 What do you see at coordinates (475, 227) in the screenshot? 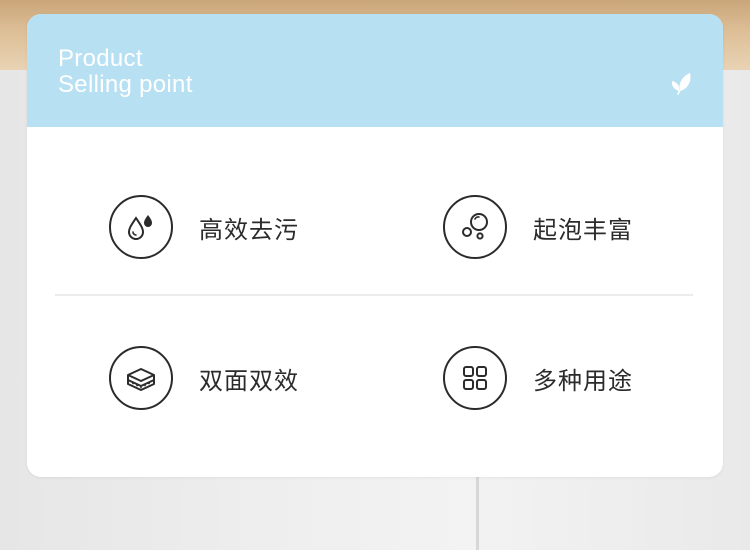
I see `bubbles-icon` at bounding box center [475, 227].